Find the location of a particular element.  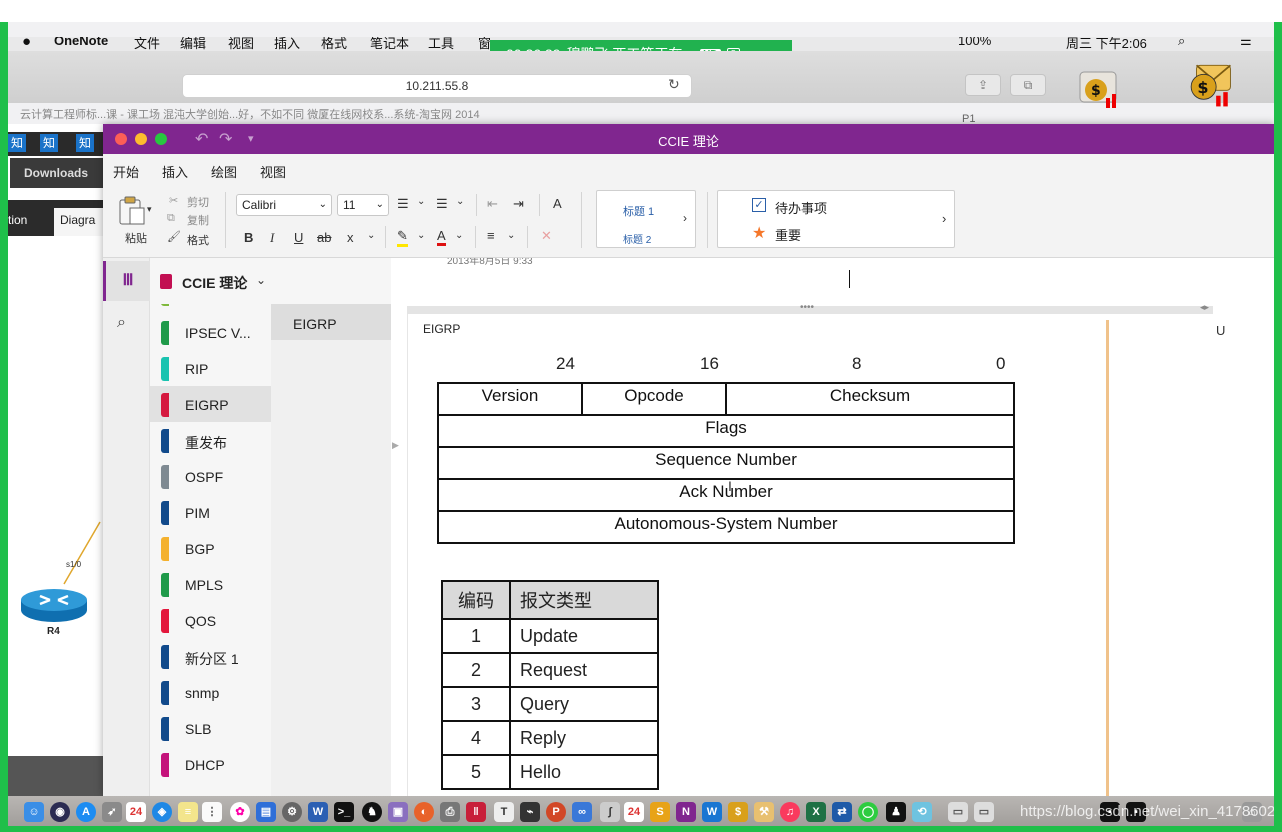

powerpoint-icon: P is located at coordinates (556, 812).